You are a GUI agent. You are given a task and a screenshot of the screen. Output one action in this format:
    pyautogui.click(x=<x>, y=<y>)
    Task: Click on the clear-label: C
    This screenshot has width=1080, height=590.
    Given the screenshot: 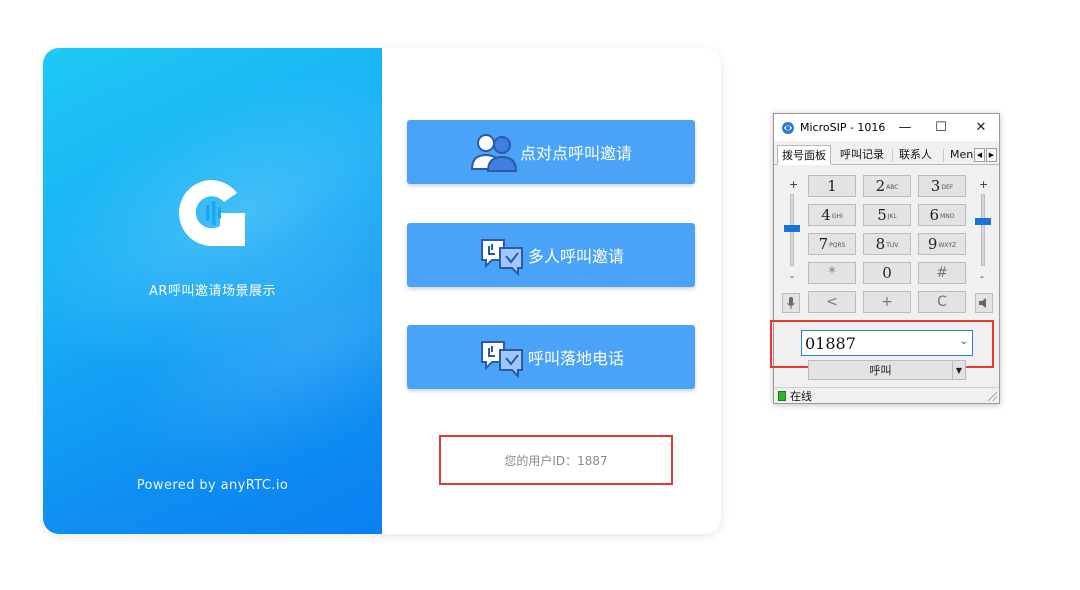 What is the action you would take?
    pyautogui.click(x=942, y=302)
    